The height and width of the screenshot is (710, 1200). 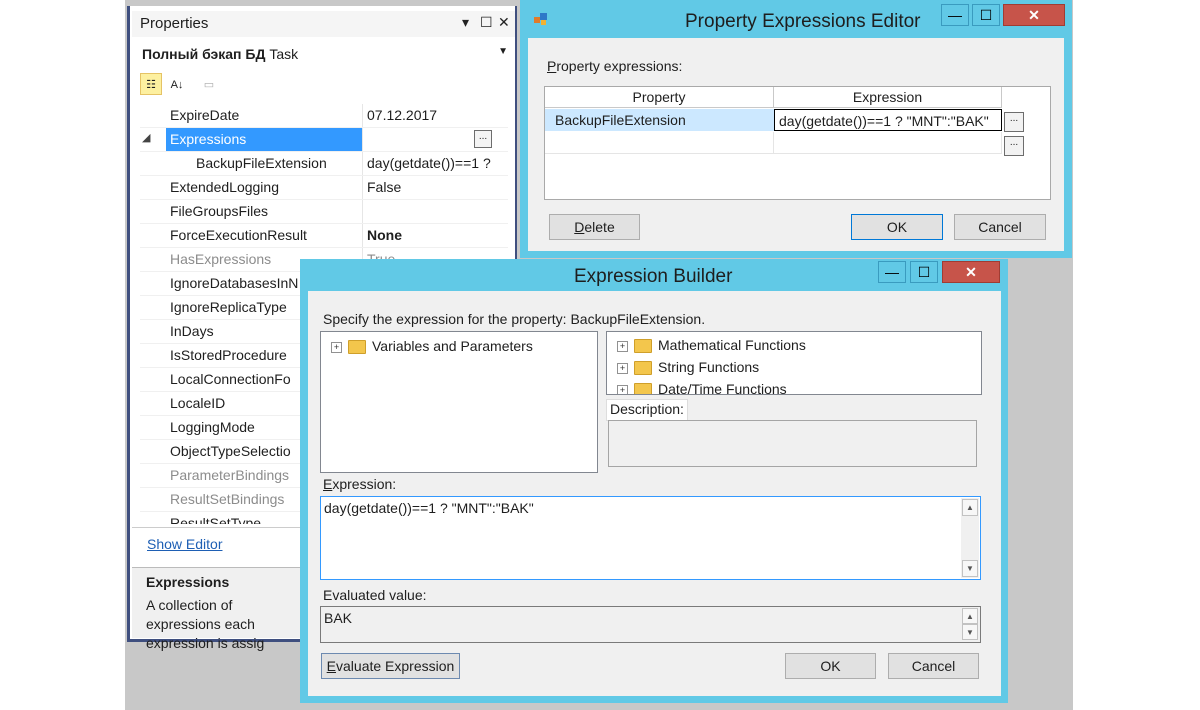 I want to click on description-box, so click(x=792, y=443).